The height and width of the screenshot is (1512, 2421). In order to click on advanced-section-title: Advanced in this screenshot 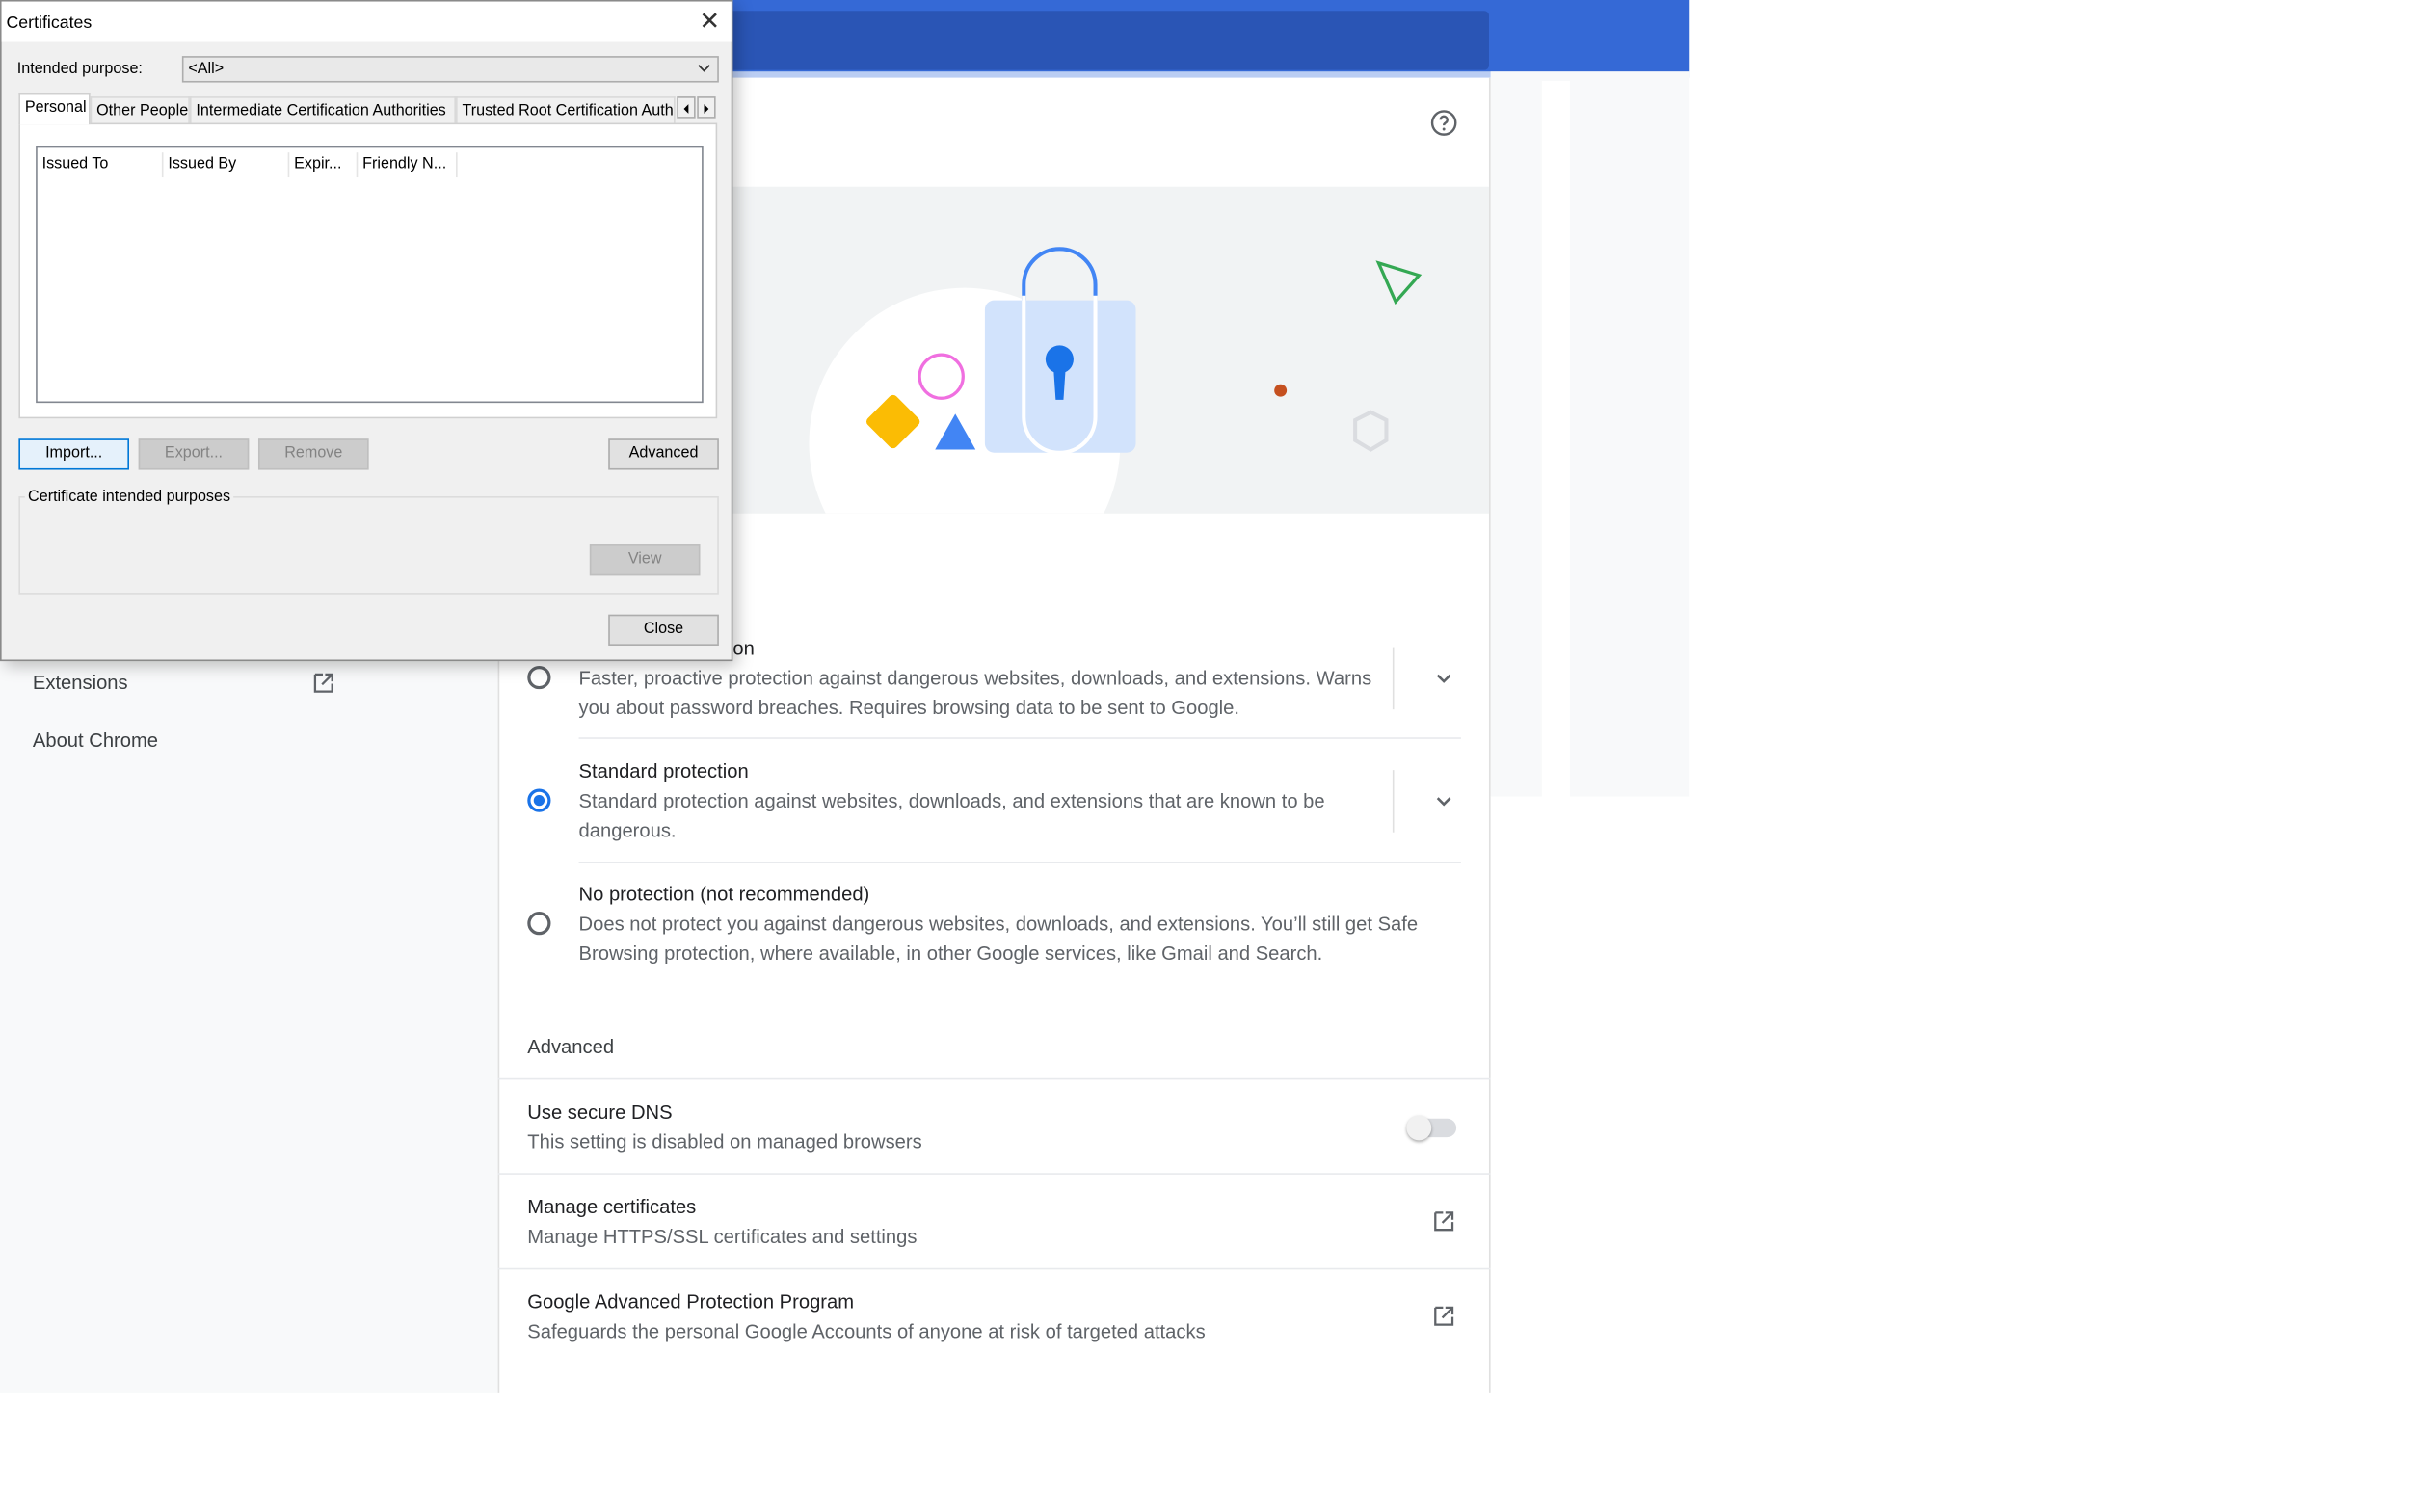, I will do `click(571, 1047)`.